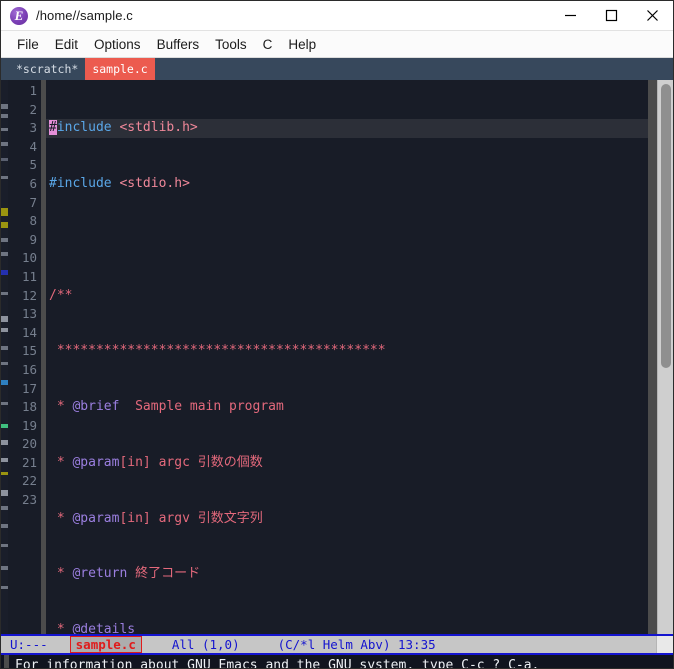  Describe the element at coordinates (347, 463) in the screenshot. I see `code-line-7: * @param[in] argc 引数の個数` at that location.